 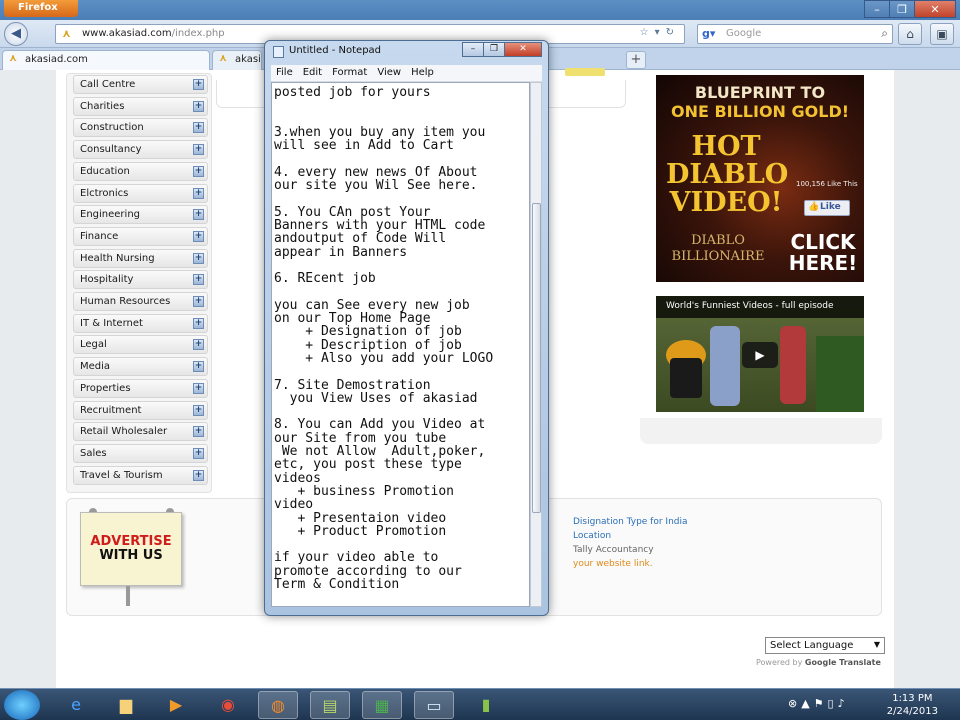 What do you see at coordinates (140, 258) in the screenshot?
I see `sidebar-item-health-nursing: Health Nursing +` at bounding box center [140, 258].